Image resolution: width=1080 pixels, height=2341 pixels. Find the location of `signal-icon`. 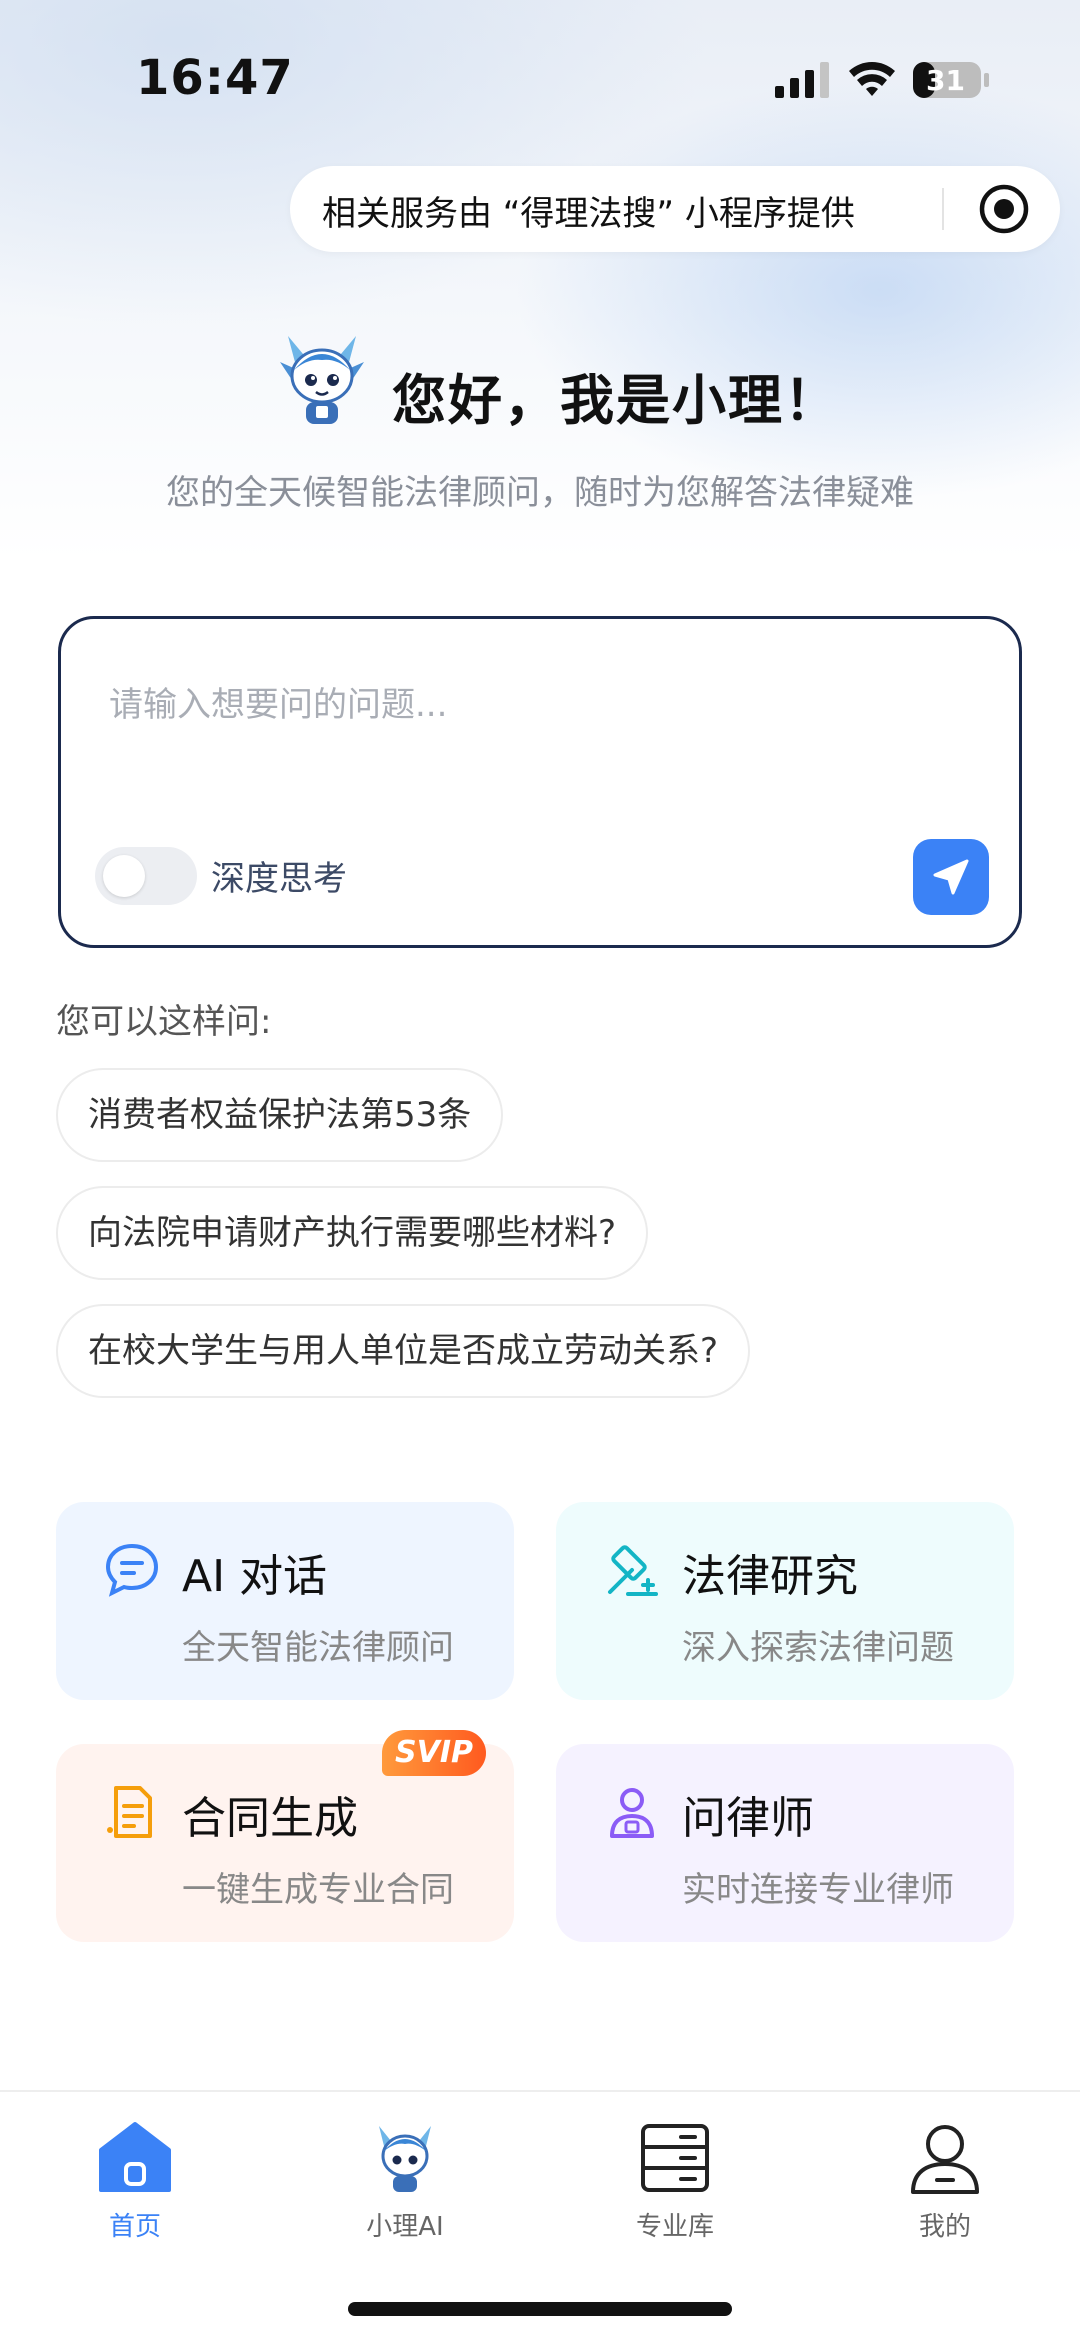

signal-icon is located at coordinates (802, 80).